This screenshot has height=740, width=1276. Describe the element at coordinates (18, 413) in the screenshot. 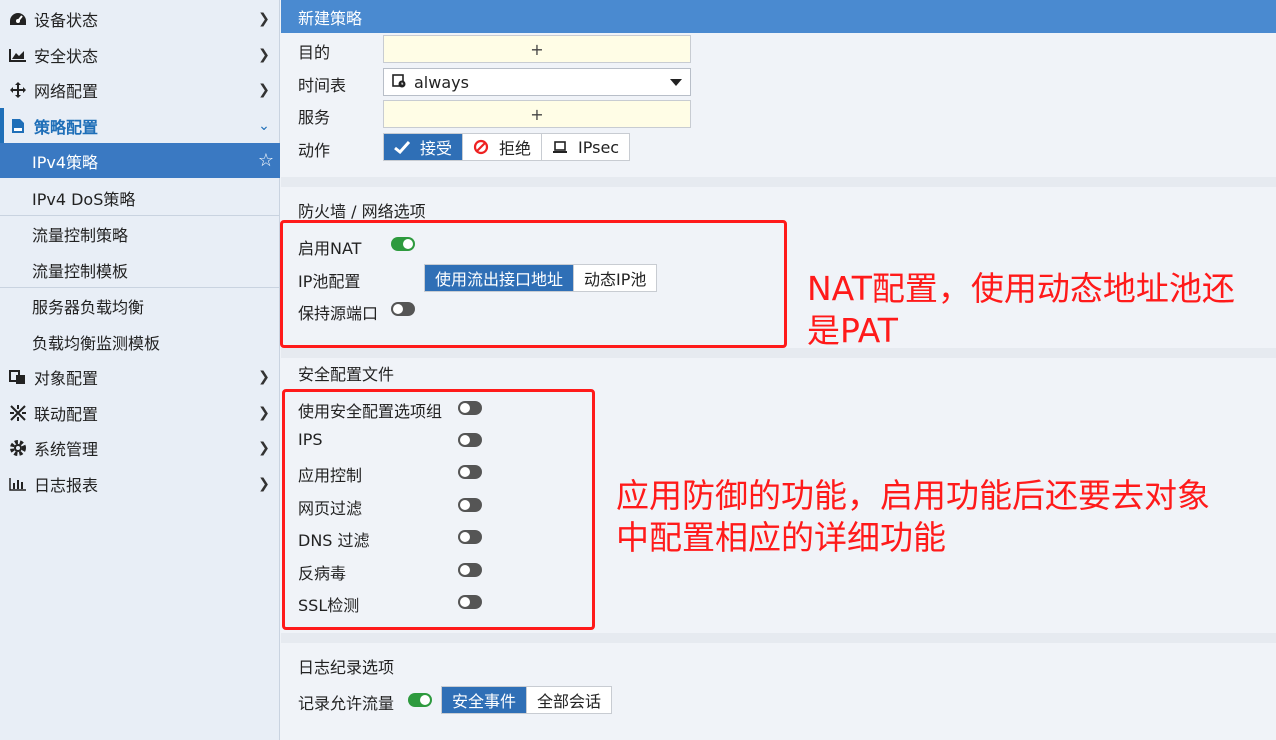

I see `linkage-icon` at that location.